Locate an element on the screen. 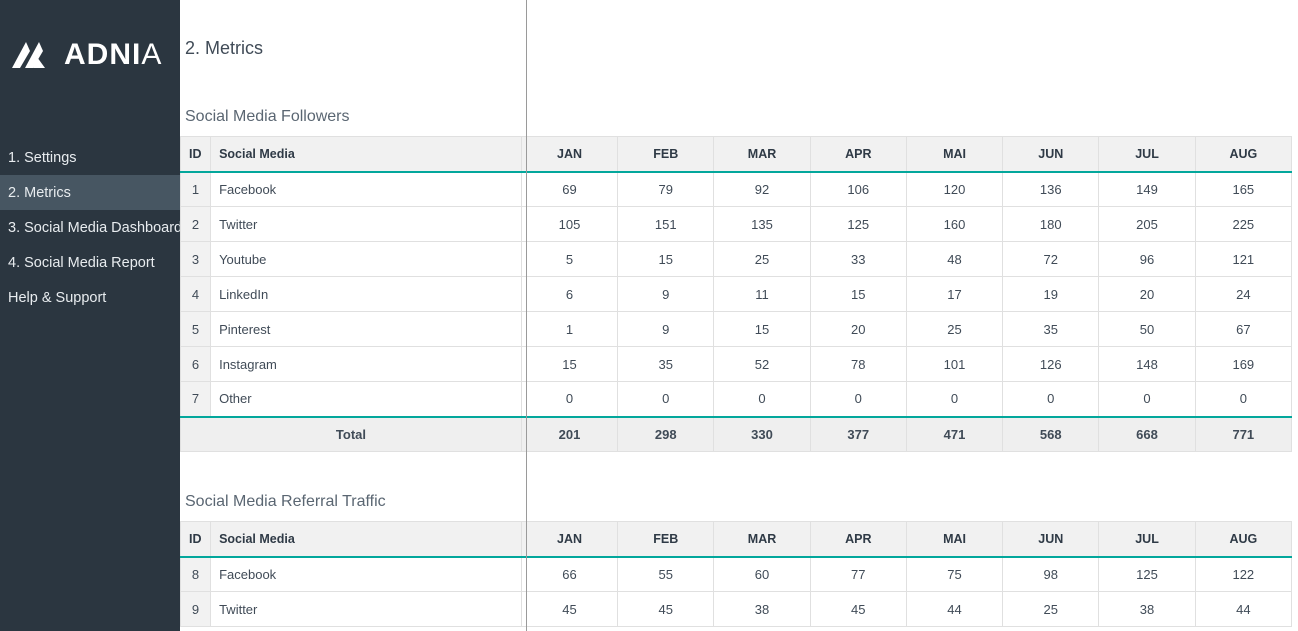 The image size is (1298, 631). cell-name: LinkedIn is located at coordinates (366, 294).